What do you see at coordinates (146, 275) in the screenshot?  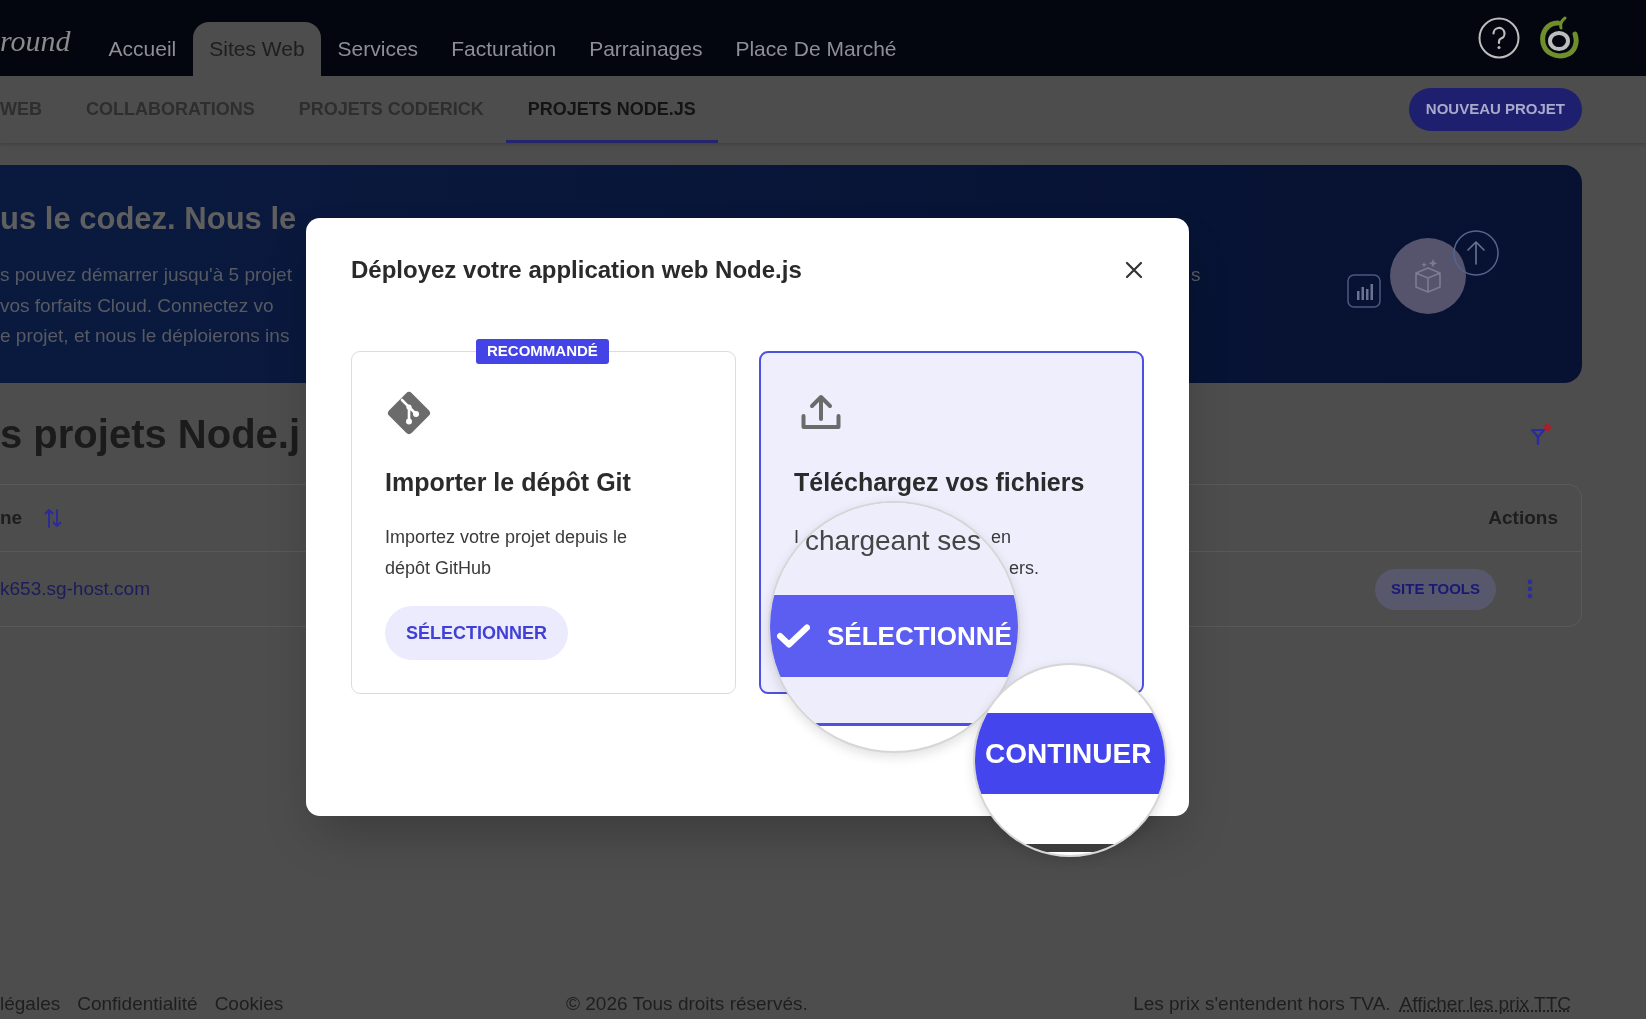 I see `banner-text-line: s pouvez démarrer jusqu'à 5 projet` at bounding box center [146, 275].